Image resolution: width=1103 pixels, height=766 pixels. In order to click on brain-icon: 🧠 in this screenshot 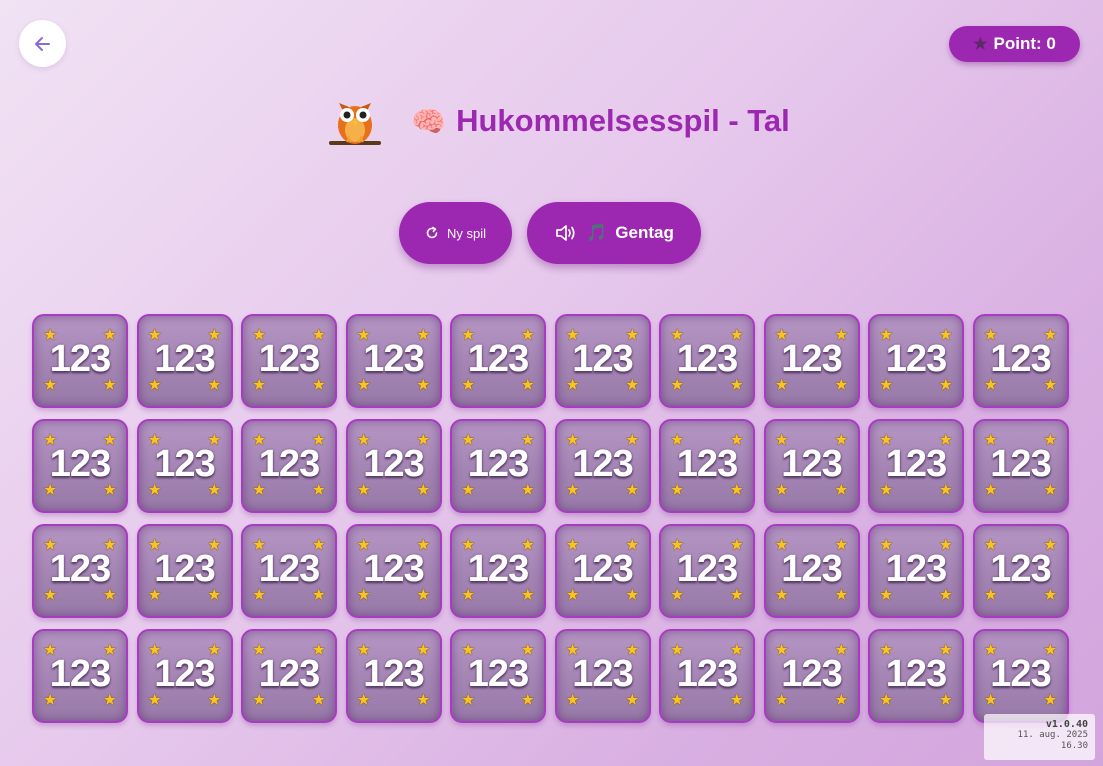, I will do `click(429, 121)`.